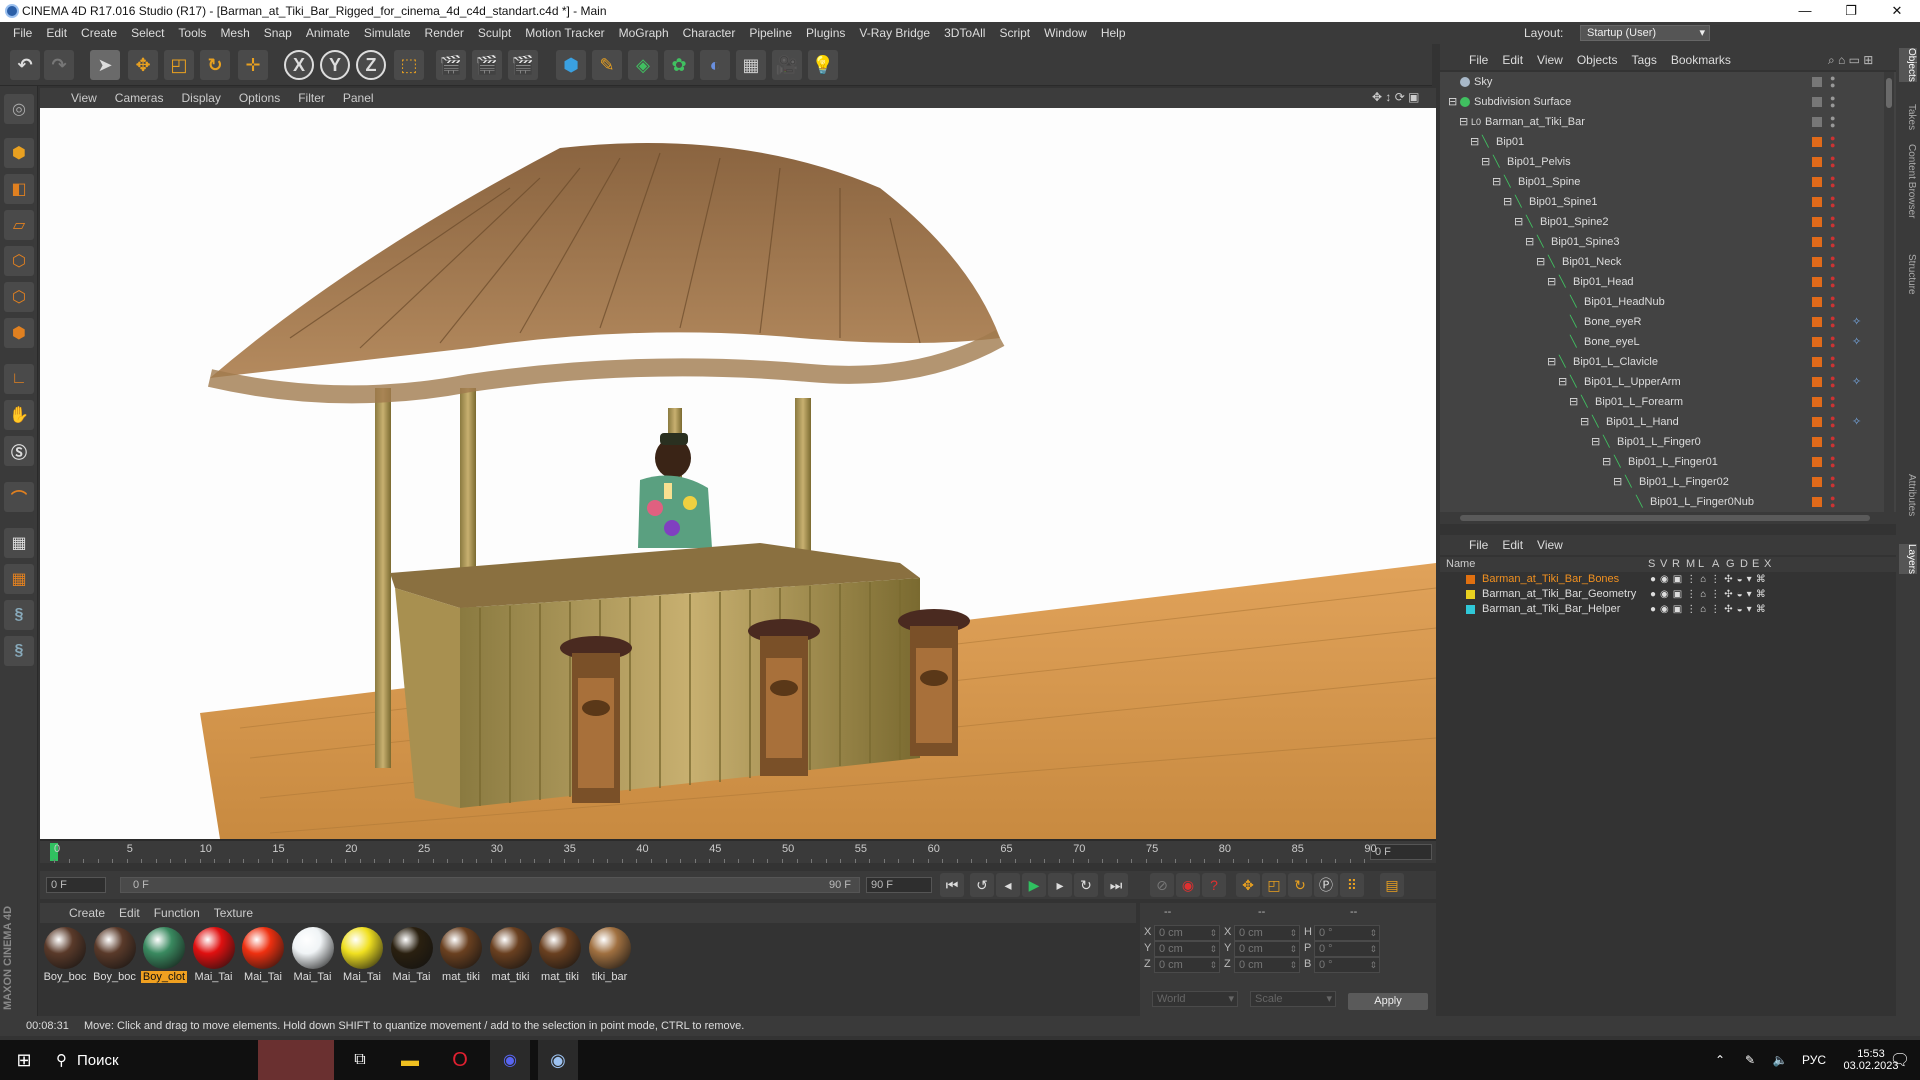 The image size is (1920, 1080). Describe the element at coordinates (1460, 564) in the screenshot. I see `layer-column-name: Name` at that location.